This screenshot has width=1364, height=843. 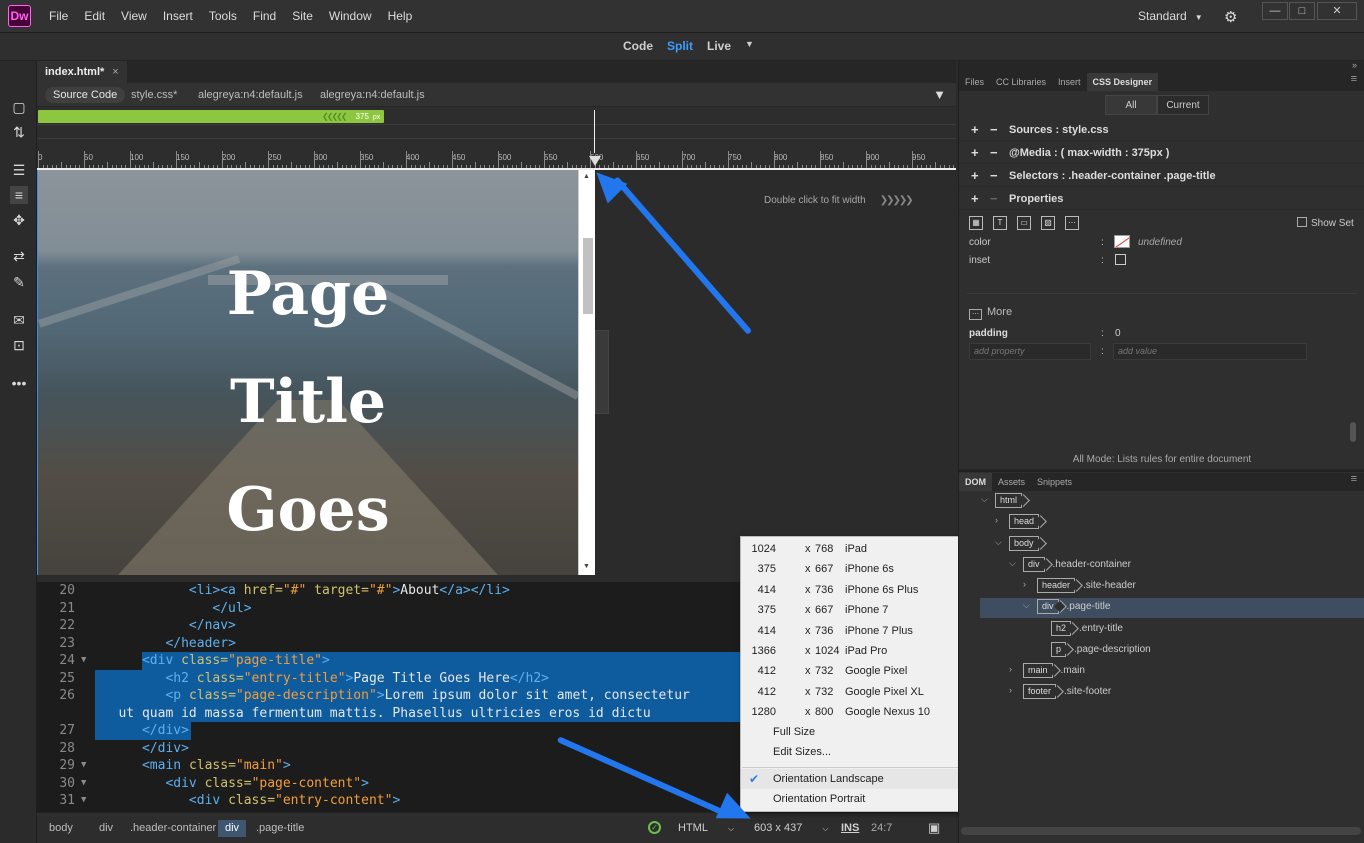 What do you see at coordinates (58, 16) in the screenshot?
I see `menu-file: File` at bounding box center [58, 16].